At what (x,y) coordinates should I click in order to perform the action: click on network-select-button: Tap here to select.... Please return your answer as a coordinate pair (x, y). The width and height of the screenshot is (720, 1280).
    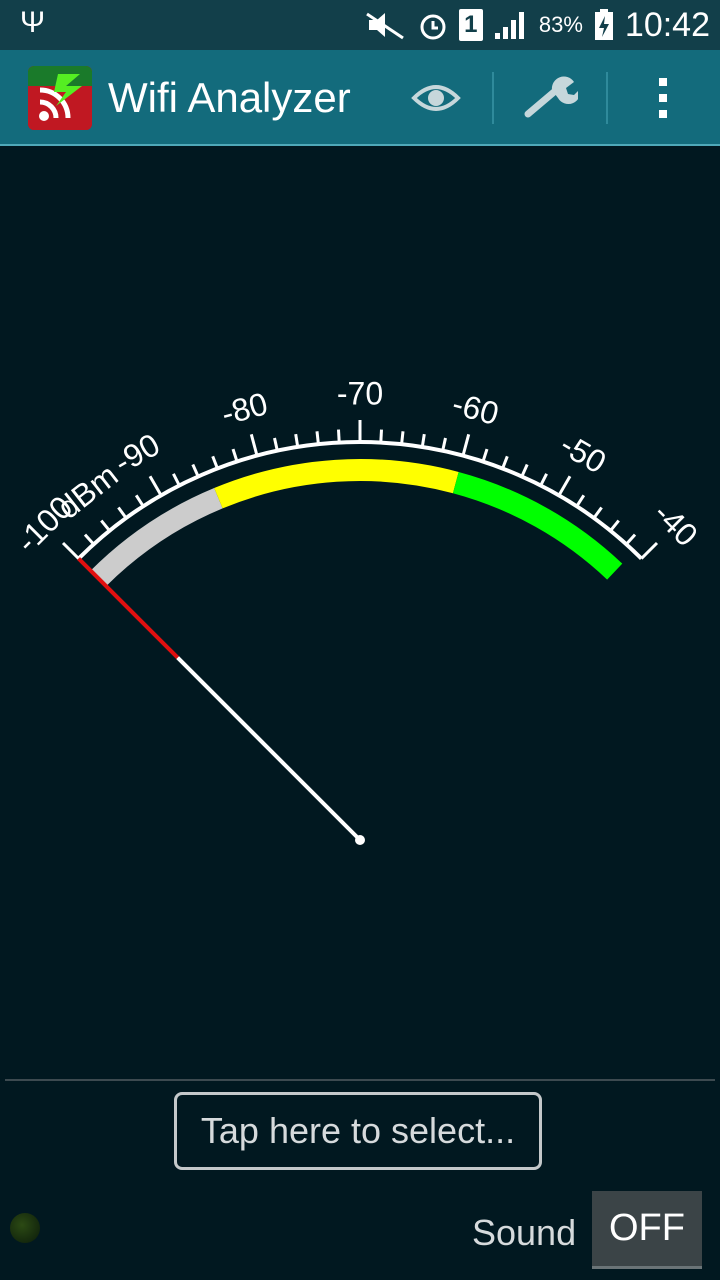
    Looking at the image, I should click on (358, 1131).